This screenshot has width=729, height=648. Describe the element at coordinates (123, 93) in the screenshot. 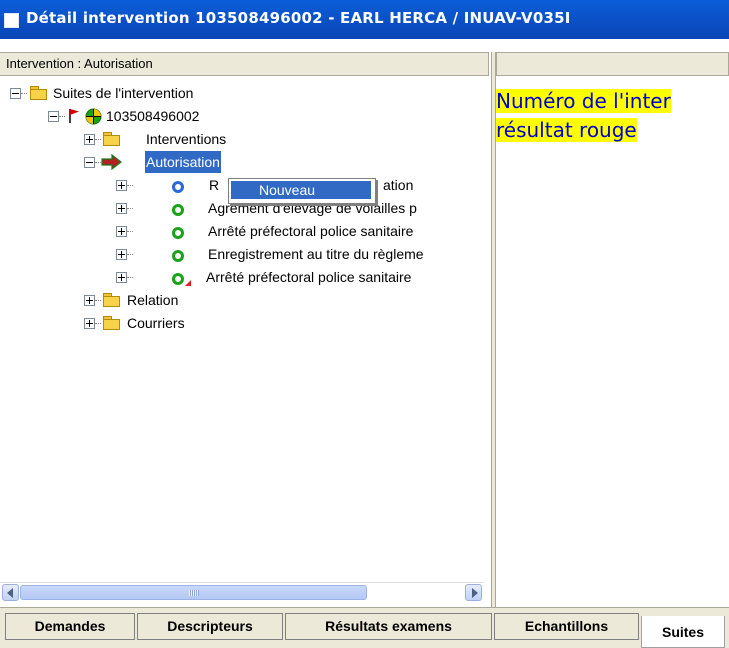

I see `tree-label-root: Suites de l'intervention` at that location.